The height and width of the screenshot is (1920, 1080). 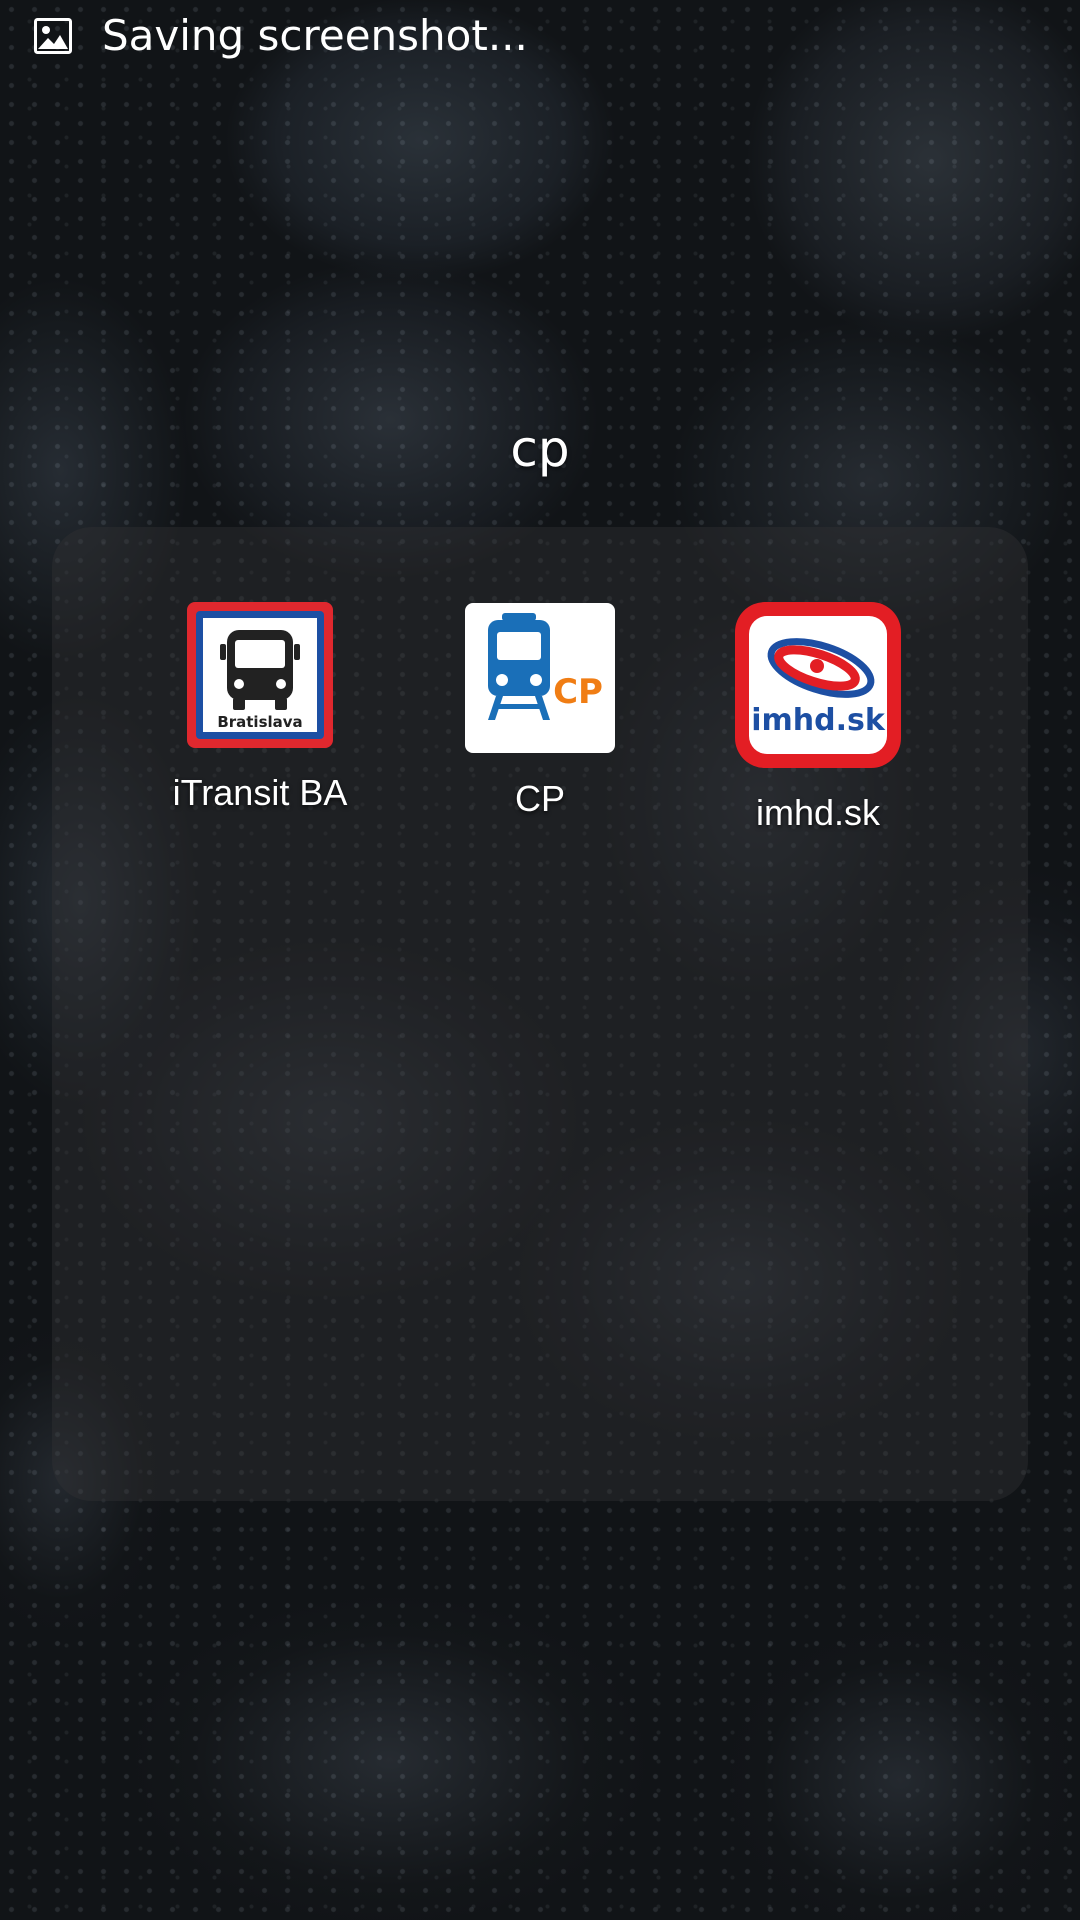 I want to click on app-cp: CP CP, so click(x=540, y=710).